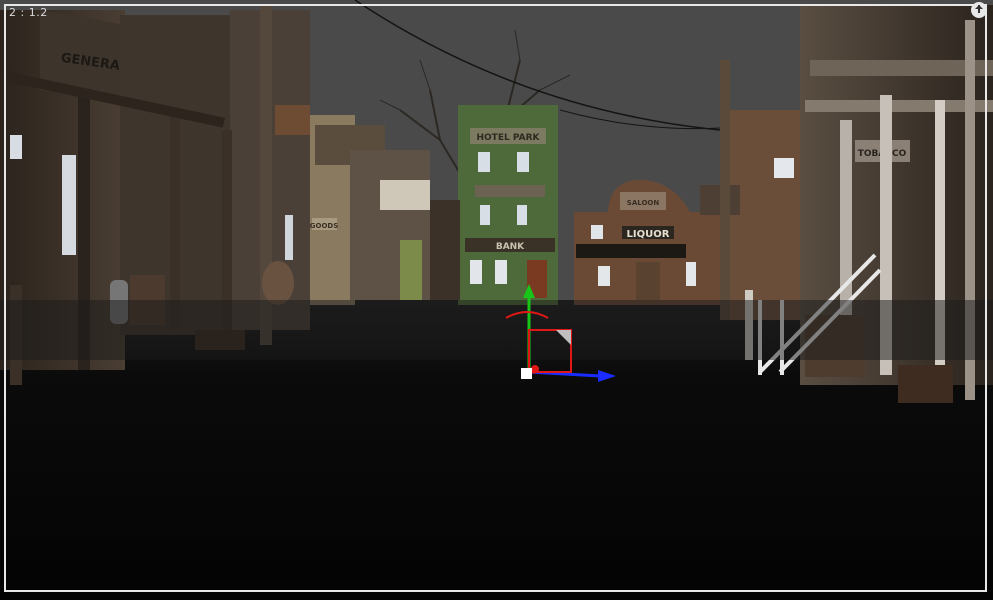 The width and height of the screenshot is (993, 600). Describe the element at coordinates (979, 10) in the screenshot. I see `viewport-corner-icon` at that location.